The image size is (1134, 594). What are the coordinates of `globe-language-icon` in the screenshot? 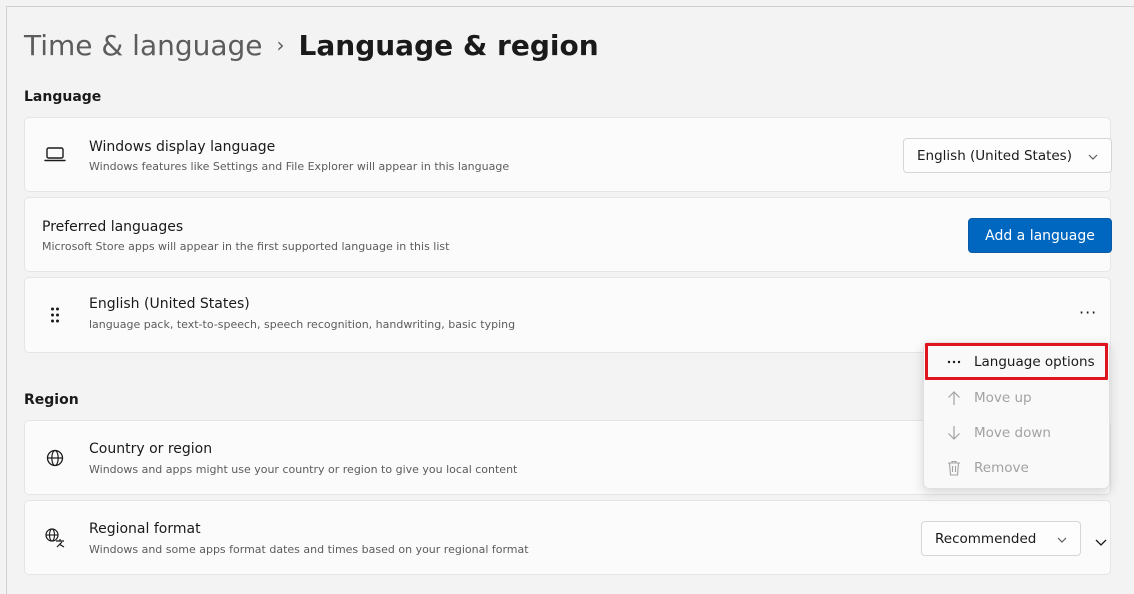 It's located at (55, 538).